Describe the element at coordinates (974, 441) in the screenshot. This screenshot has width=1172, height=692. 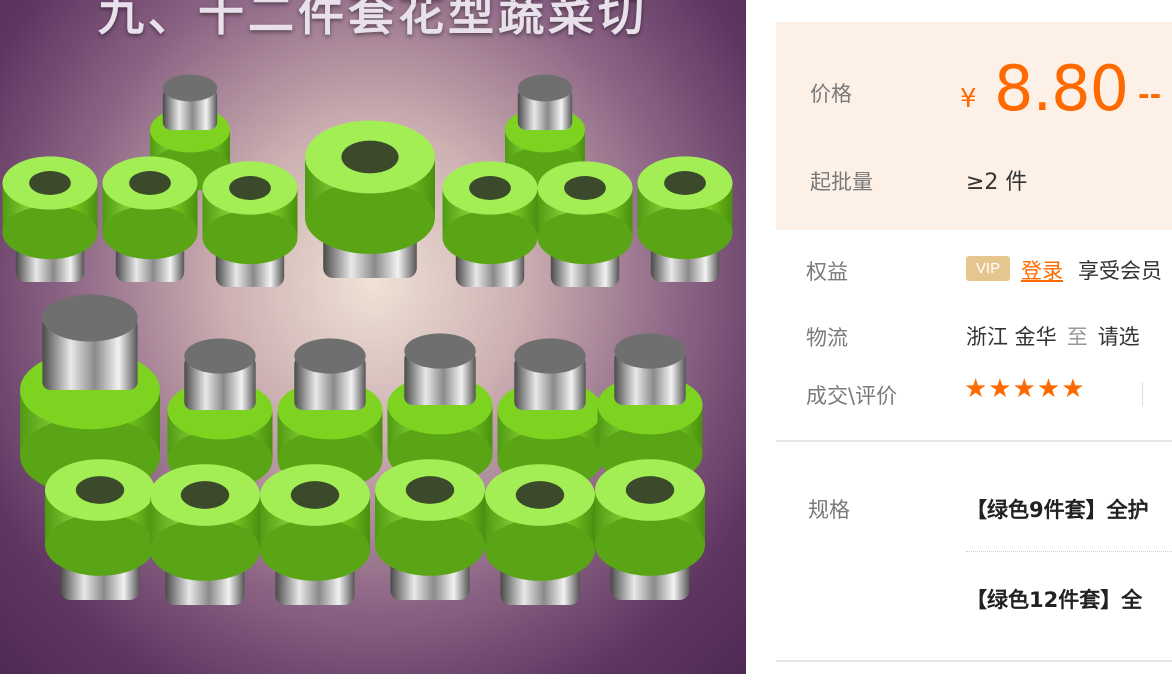
I see `section-divider` at that location.